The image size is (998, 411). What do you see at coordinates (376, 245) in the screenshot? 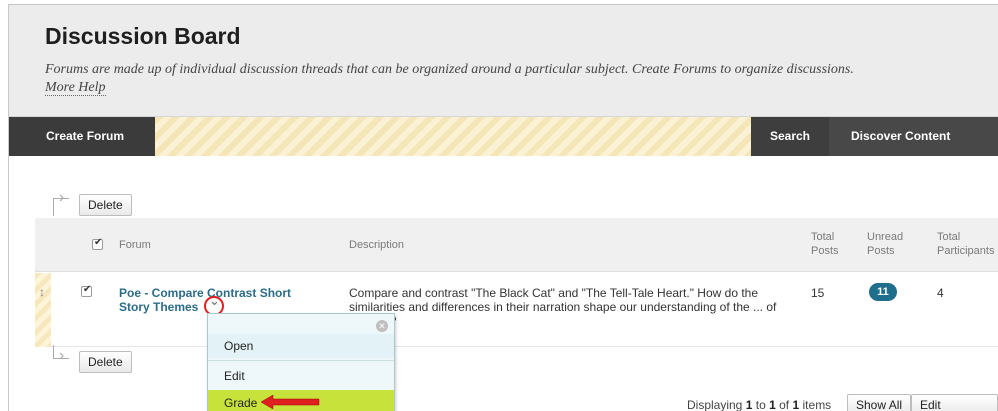
I see `column-header-description: Description` at bounding box center [376, 245].